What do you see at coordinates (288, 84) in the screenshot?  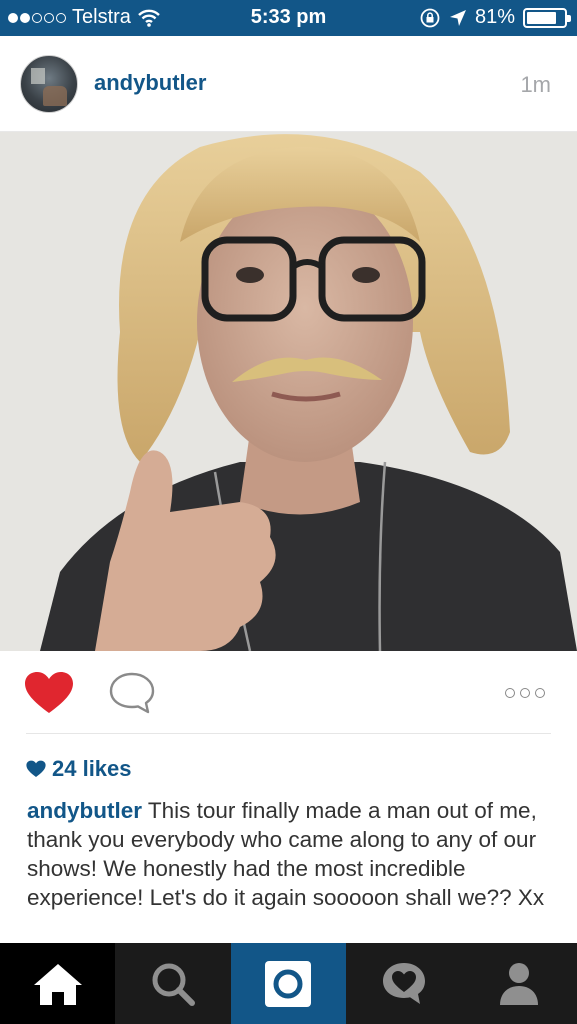 I see `post-header: andybutler 1m` at bounding box center [288, 84].